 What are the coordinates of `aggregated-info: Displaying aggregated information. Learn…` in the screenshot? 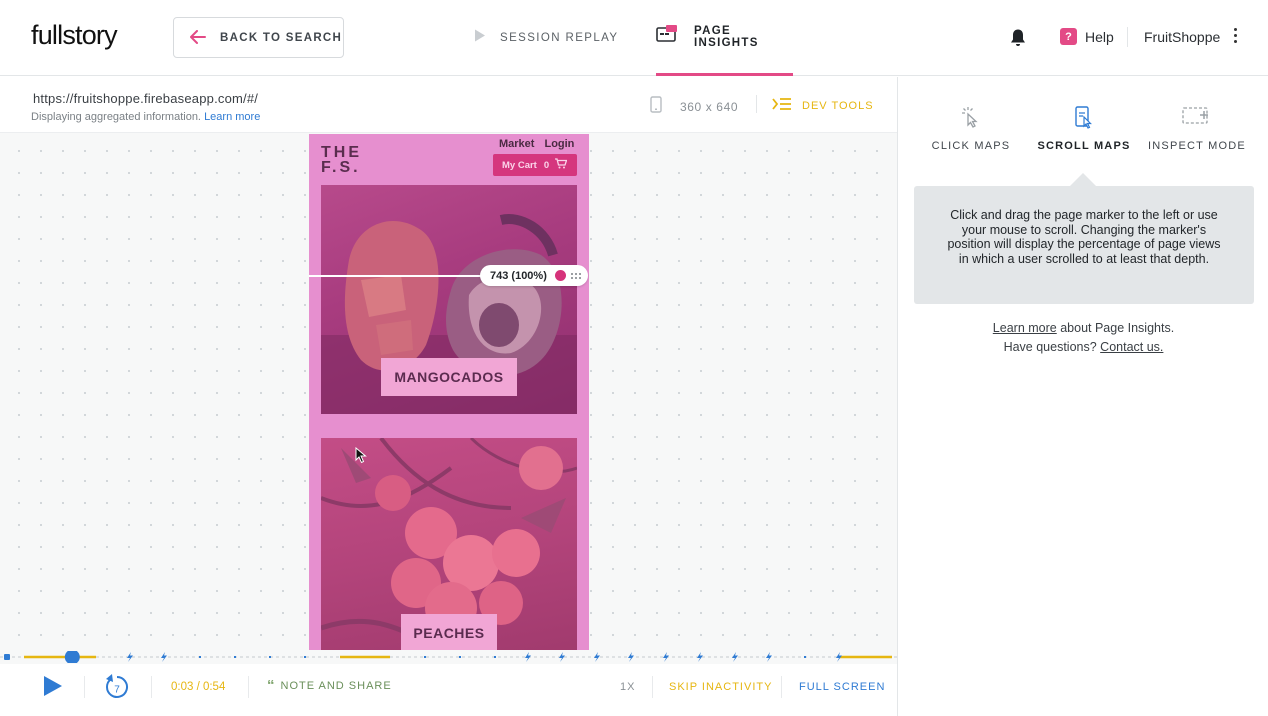 It's located at (145, 117).